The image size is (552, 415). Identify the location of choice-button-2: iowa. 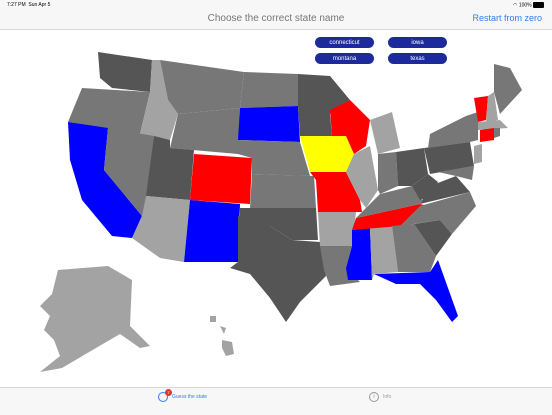
(417, 42).